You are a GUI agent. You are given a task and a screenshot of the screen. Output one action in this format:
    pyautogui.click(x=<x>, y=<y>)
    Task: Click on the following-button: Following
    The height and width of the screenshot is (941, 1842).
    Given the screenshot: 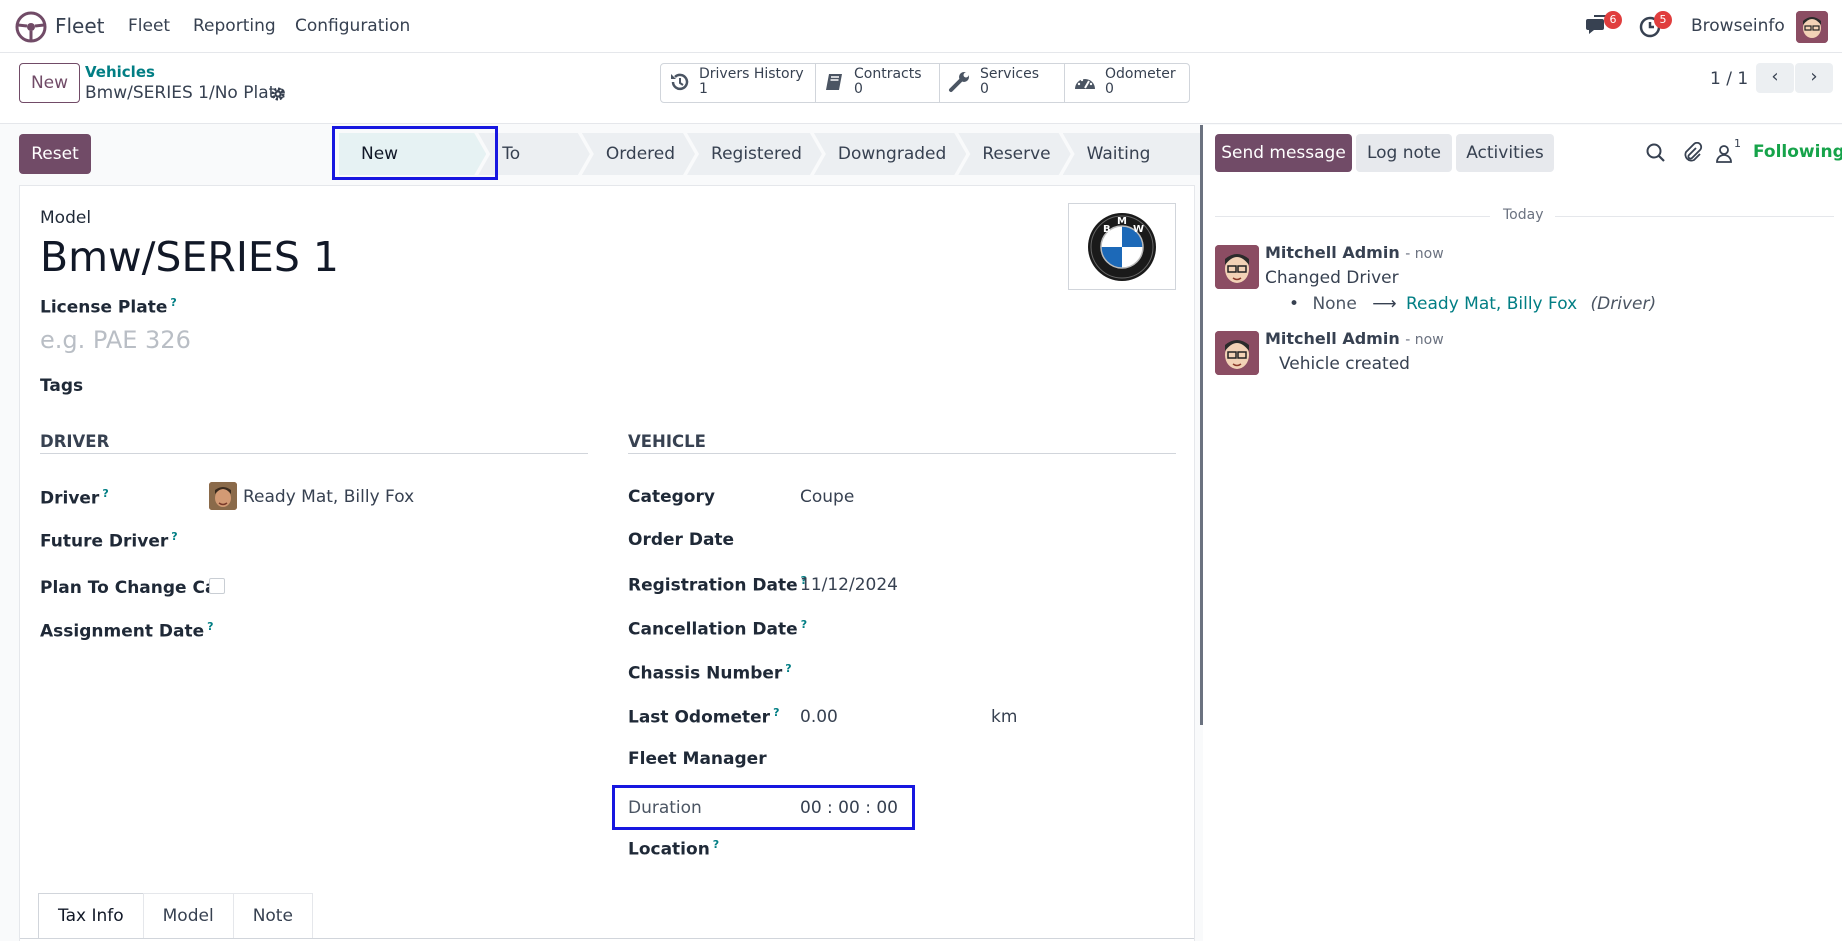 What is the action you would take?
    pyautogui.click(x=1797, y=152)
    